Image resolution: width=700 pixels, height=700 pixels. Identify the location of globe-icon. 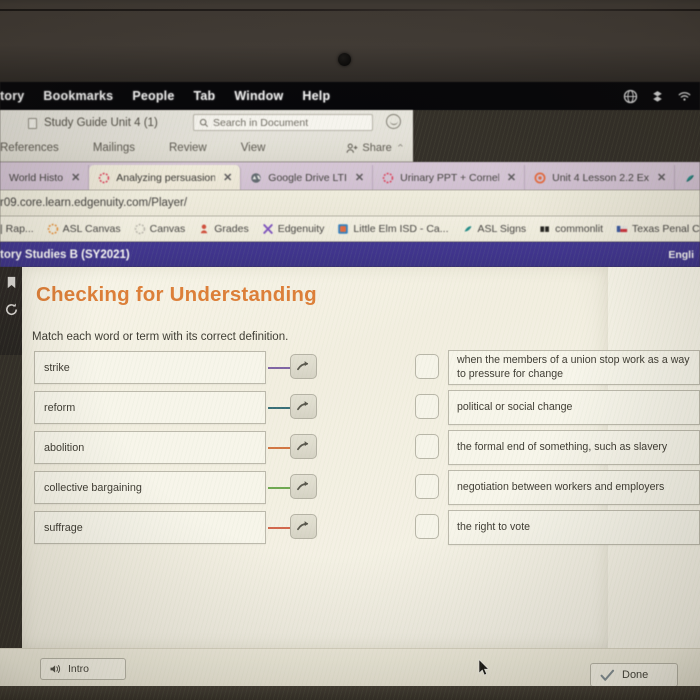
(630, 96).